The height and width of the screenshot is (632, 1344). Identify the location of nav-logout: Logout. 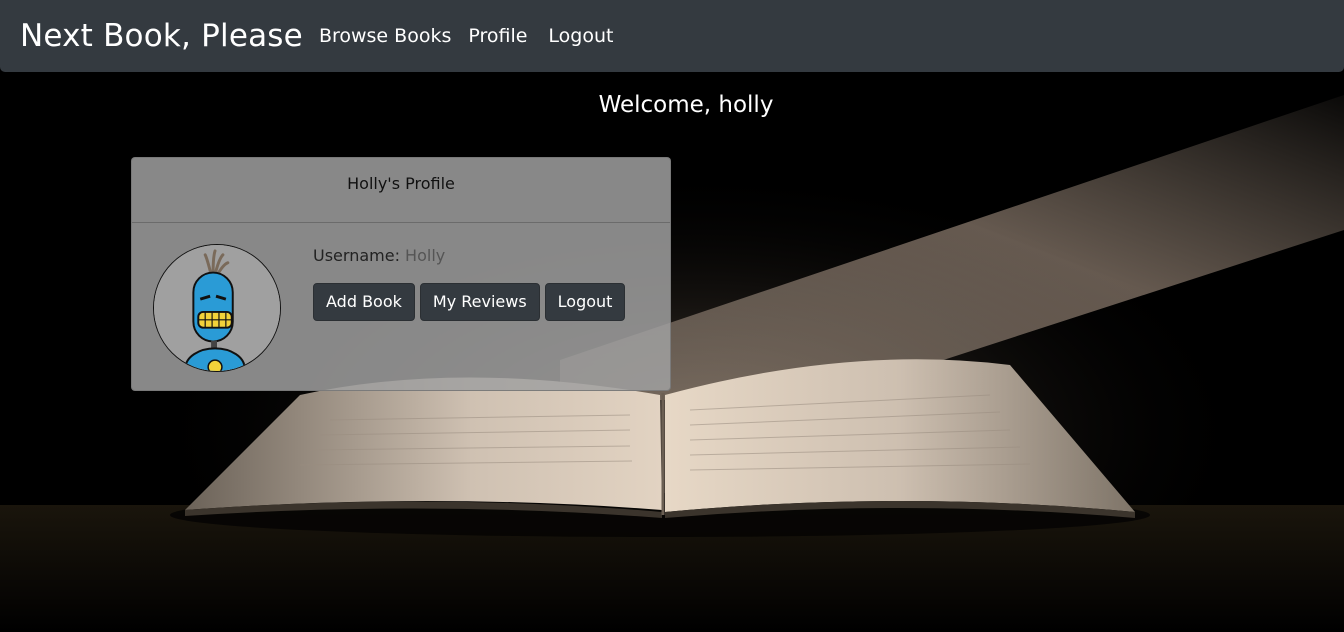
(580, 36).